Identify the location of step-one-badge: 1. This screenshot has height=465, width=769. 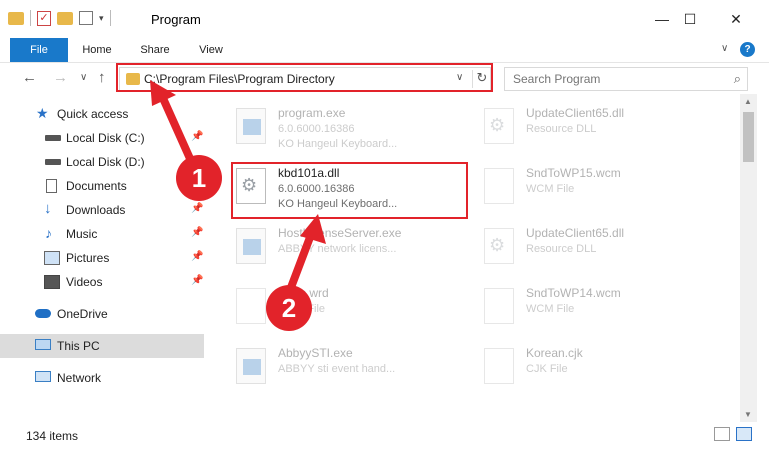
(199, 178).